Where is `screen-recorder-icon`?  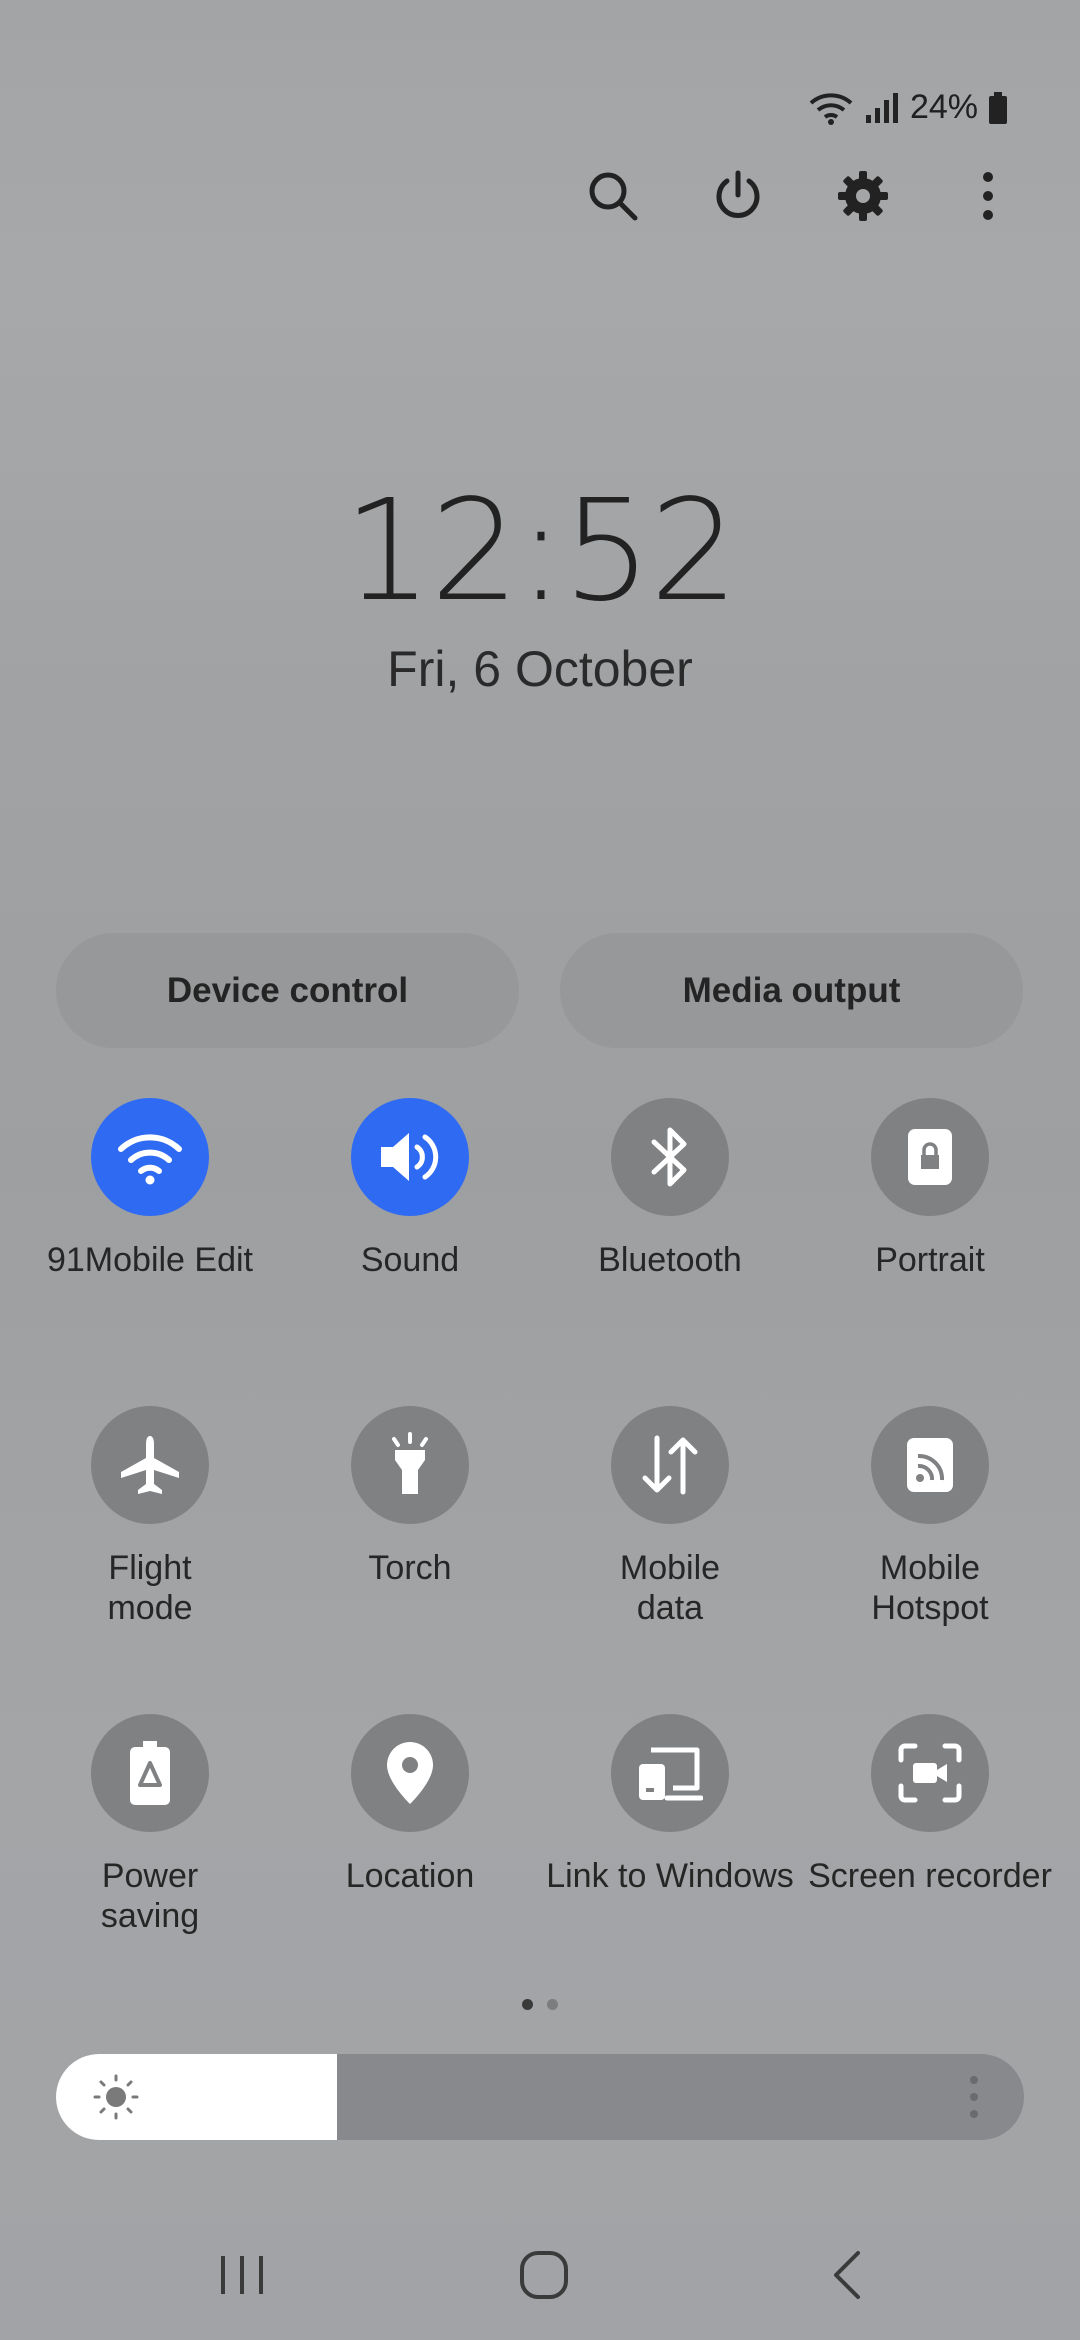
screen-recorder-icon is located at coordinates (930, 1773).